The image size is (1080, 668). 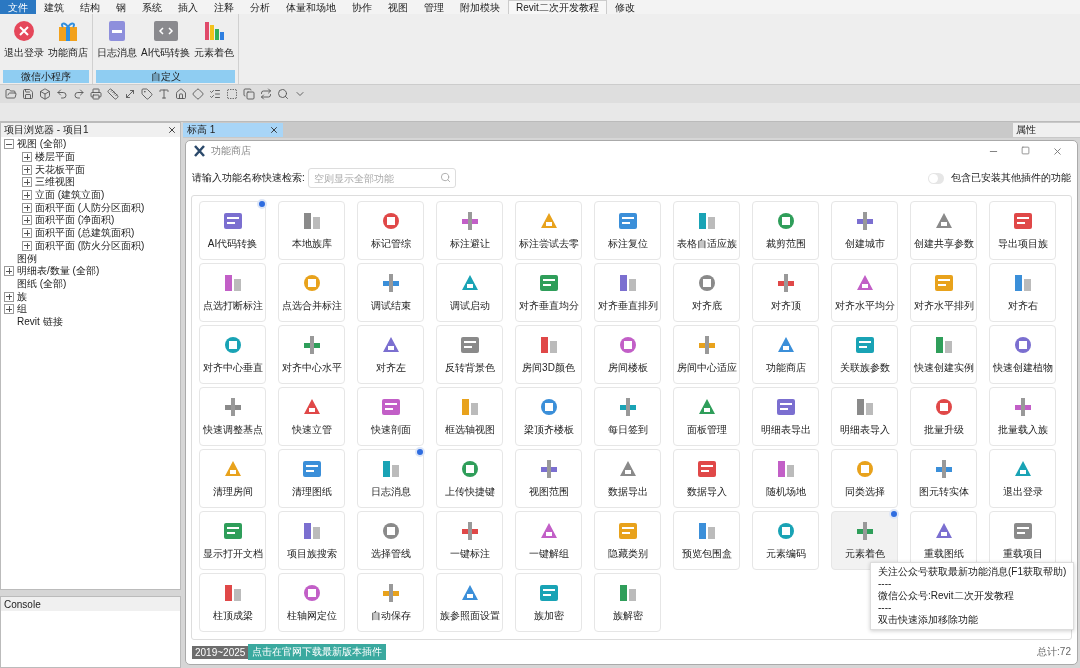 What do you see at coordinates (928, 620) in the screenshot?
I see `tooltip-line: 双击快速添加移除功能` at bounding box center [928, 620].